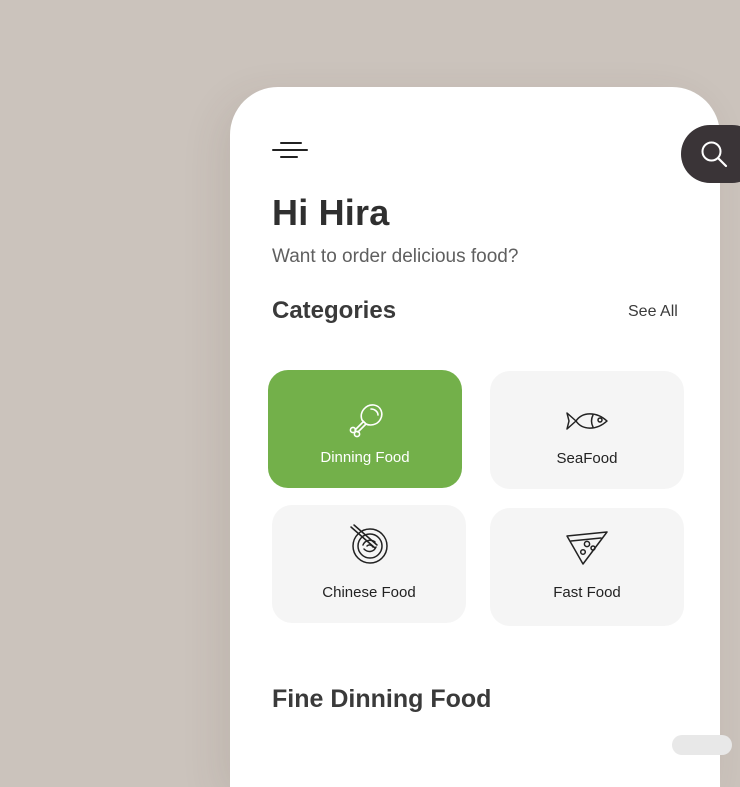  Describe the element at coordinates (587, 458) in the screenshot. I see `category-label: SeaFood` at that location.